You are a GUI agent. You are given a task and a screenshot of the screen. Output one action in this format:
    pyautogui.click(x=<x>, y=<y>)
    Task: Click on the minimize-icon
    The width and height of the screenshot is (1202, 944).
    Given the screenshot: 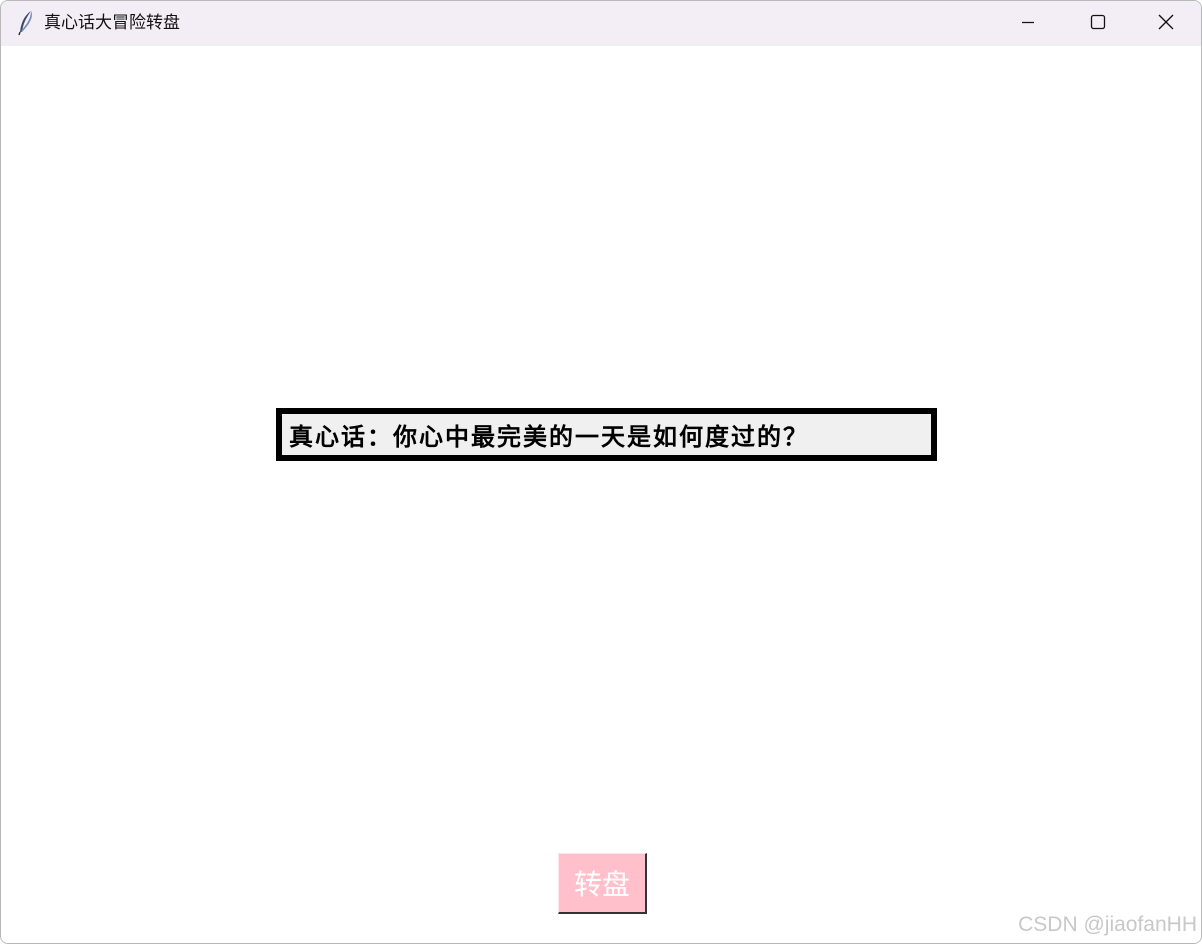 What is the action you would take?
    pyautogui.click(x=1028, y=24)
    